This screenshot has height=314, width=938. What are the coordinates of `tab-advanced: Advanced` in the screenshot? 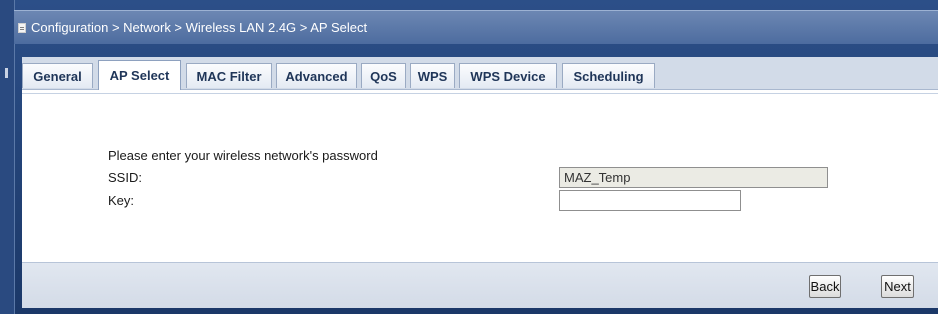 It's located at (316, 75).